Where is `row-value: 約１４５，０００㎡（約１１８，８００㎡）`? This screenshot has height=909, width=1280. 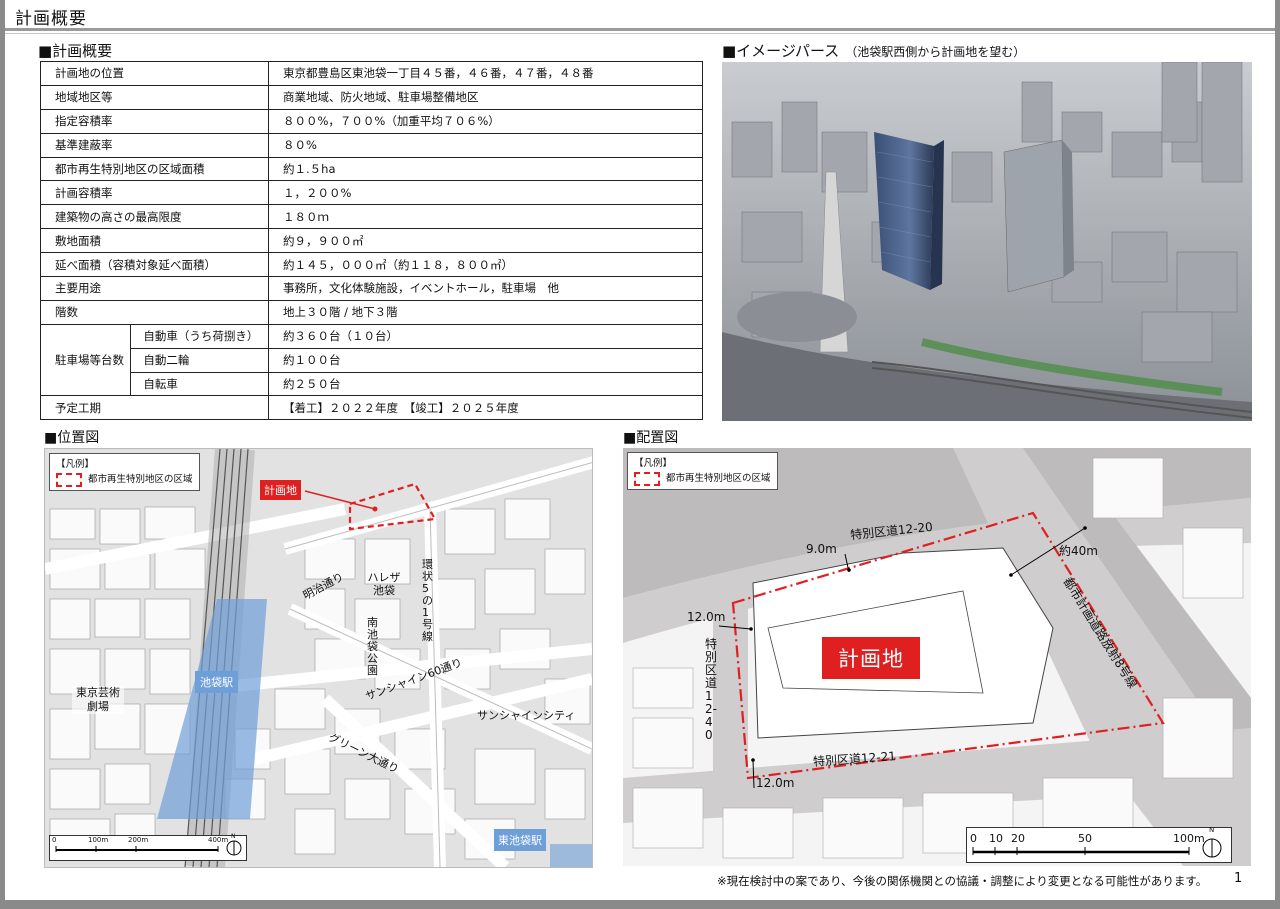 row-value: 約１４５，０００㎡（約１１８，８００㎡） is located at coordinates (485, 265).